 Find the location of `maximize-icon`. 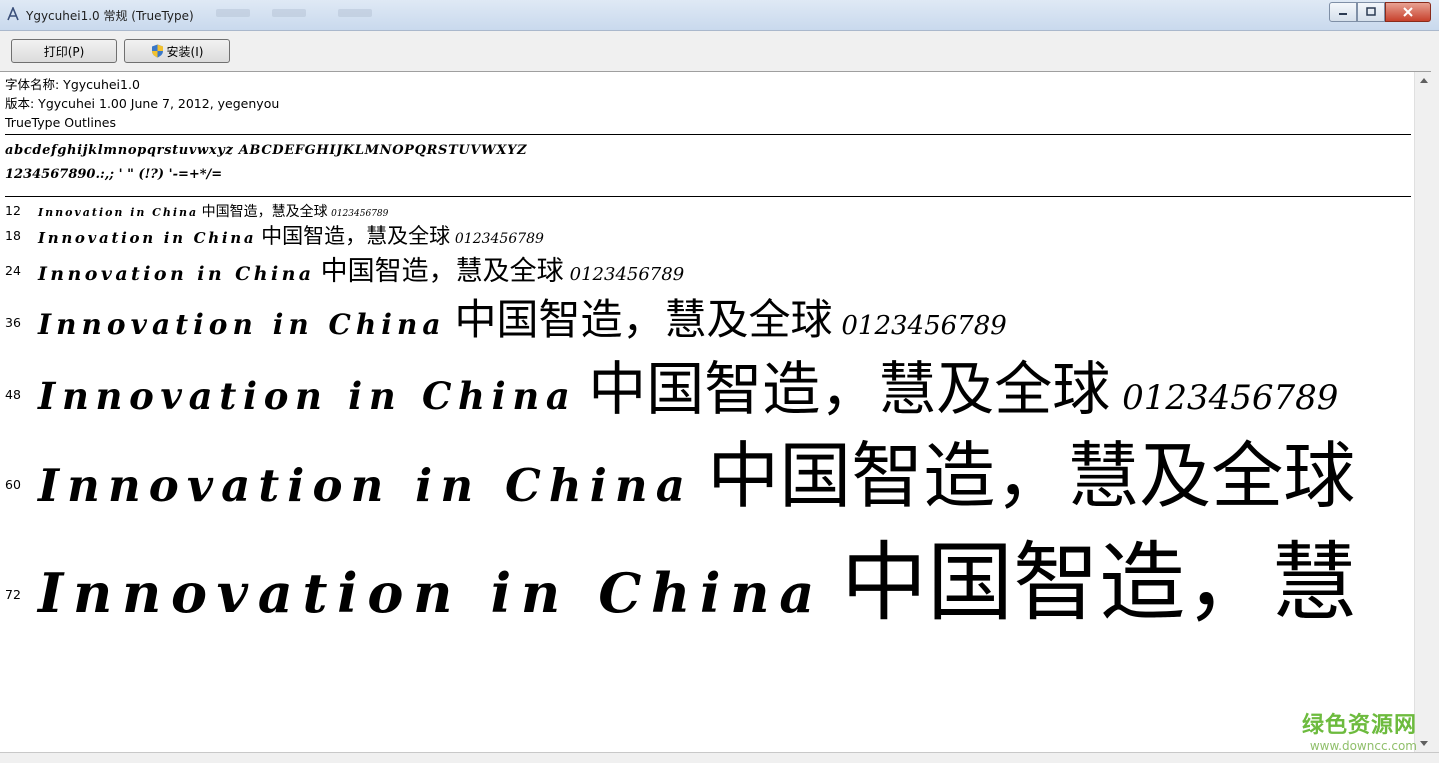

maximize-icon is located at coordinates (1371, 11).